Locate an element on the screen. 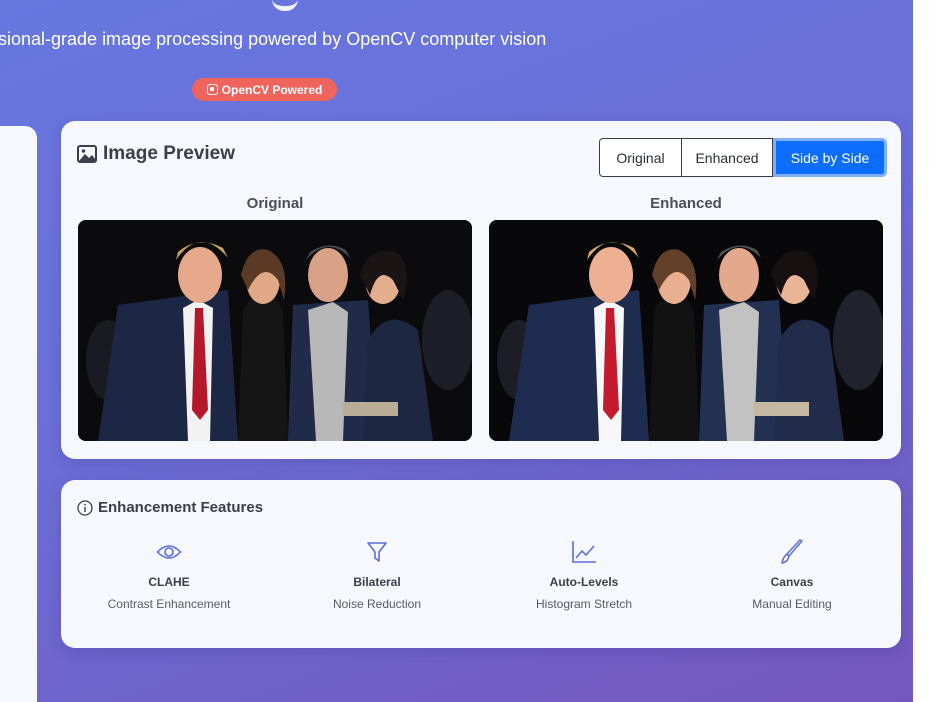 The image size is (935, 702). chip-icon is located at coordinates (212, 89).